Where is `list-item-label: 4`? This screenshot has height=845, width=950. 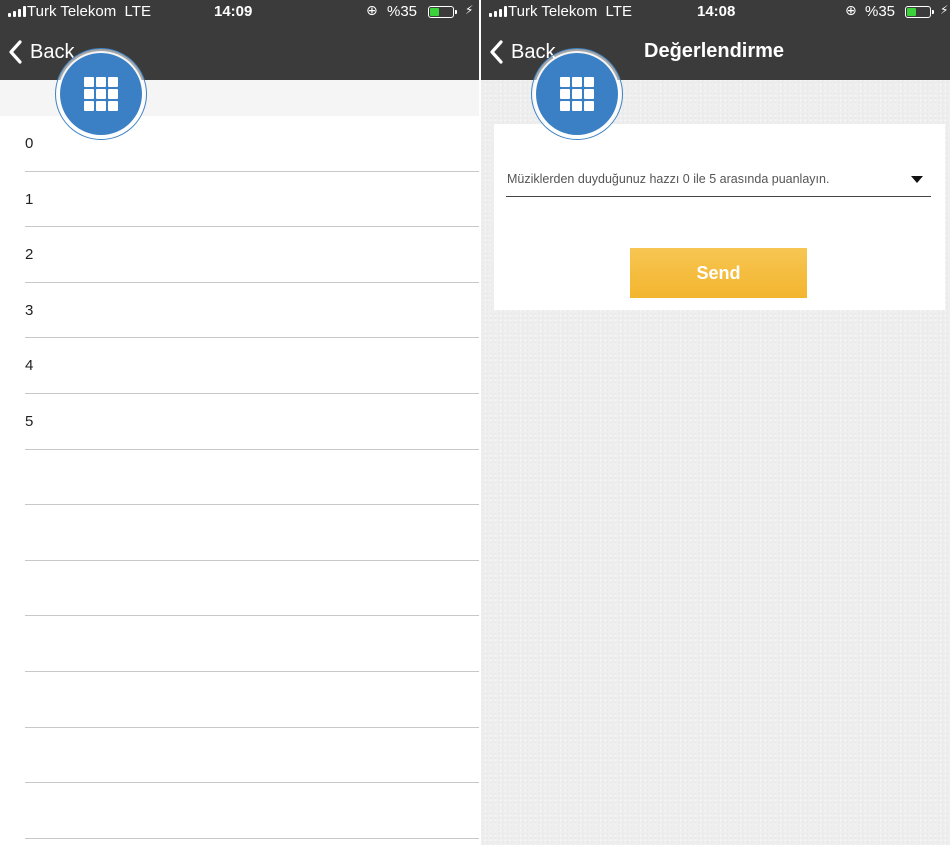
list-item-label: 4 is located at coordinates (29, 366).